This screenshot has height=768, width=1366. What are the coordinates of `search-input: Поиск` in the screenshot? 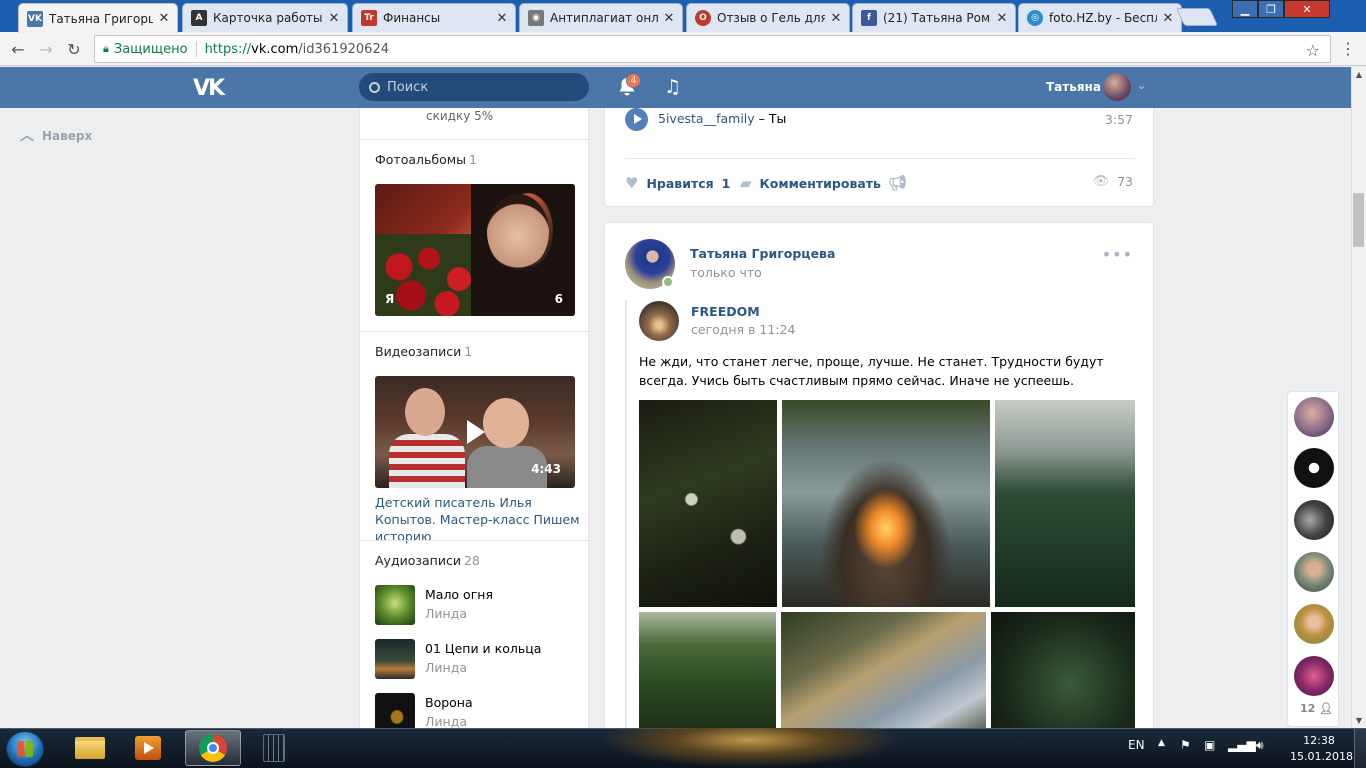 It's located at (474, 87).